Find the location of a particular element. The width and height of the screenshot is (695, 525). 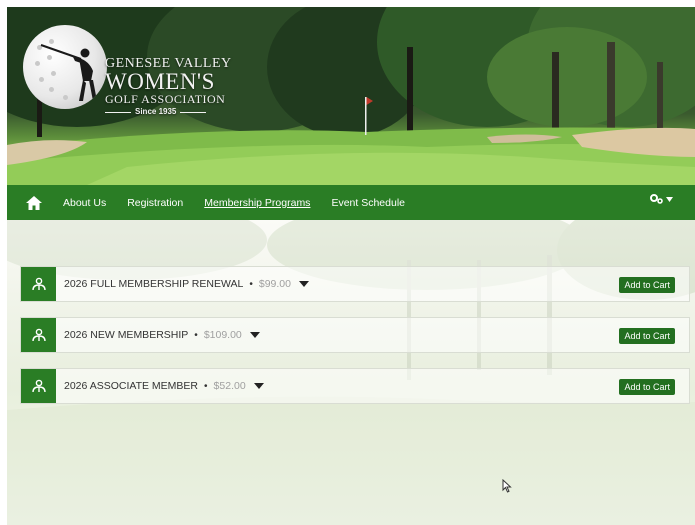

membership-title: 2026 ASSOCIATE MEMBER is located at coordinates (131, 386).